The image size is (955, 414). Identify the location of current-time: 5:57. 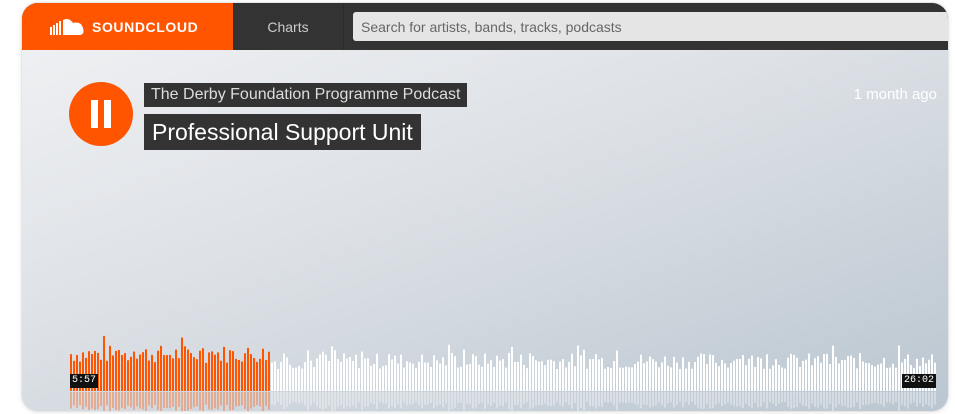
(84, 381).